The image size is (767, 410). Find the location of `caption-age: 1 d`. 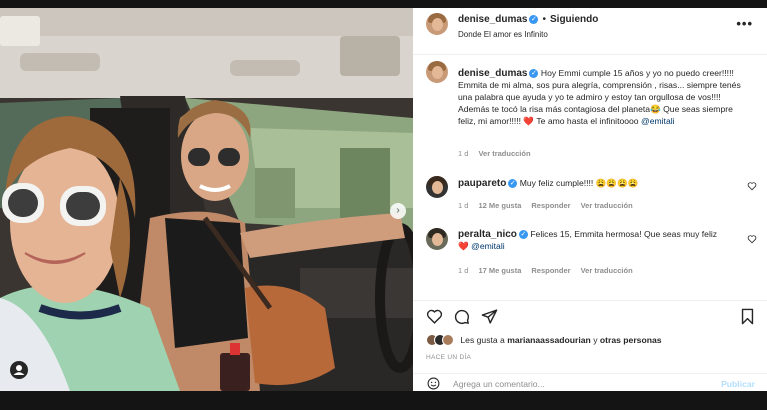

caption-age: 1 d is located at coordinates (463, 153).